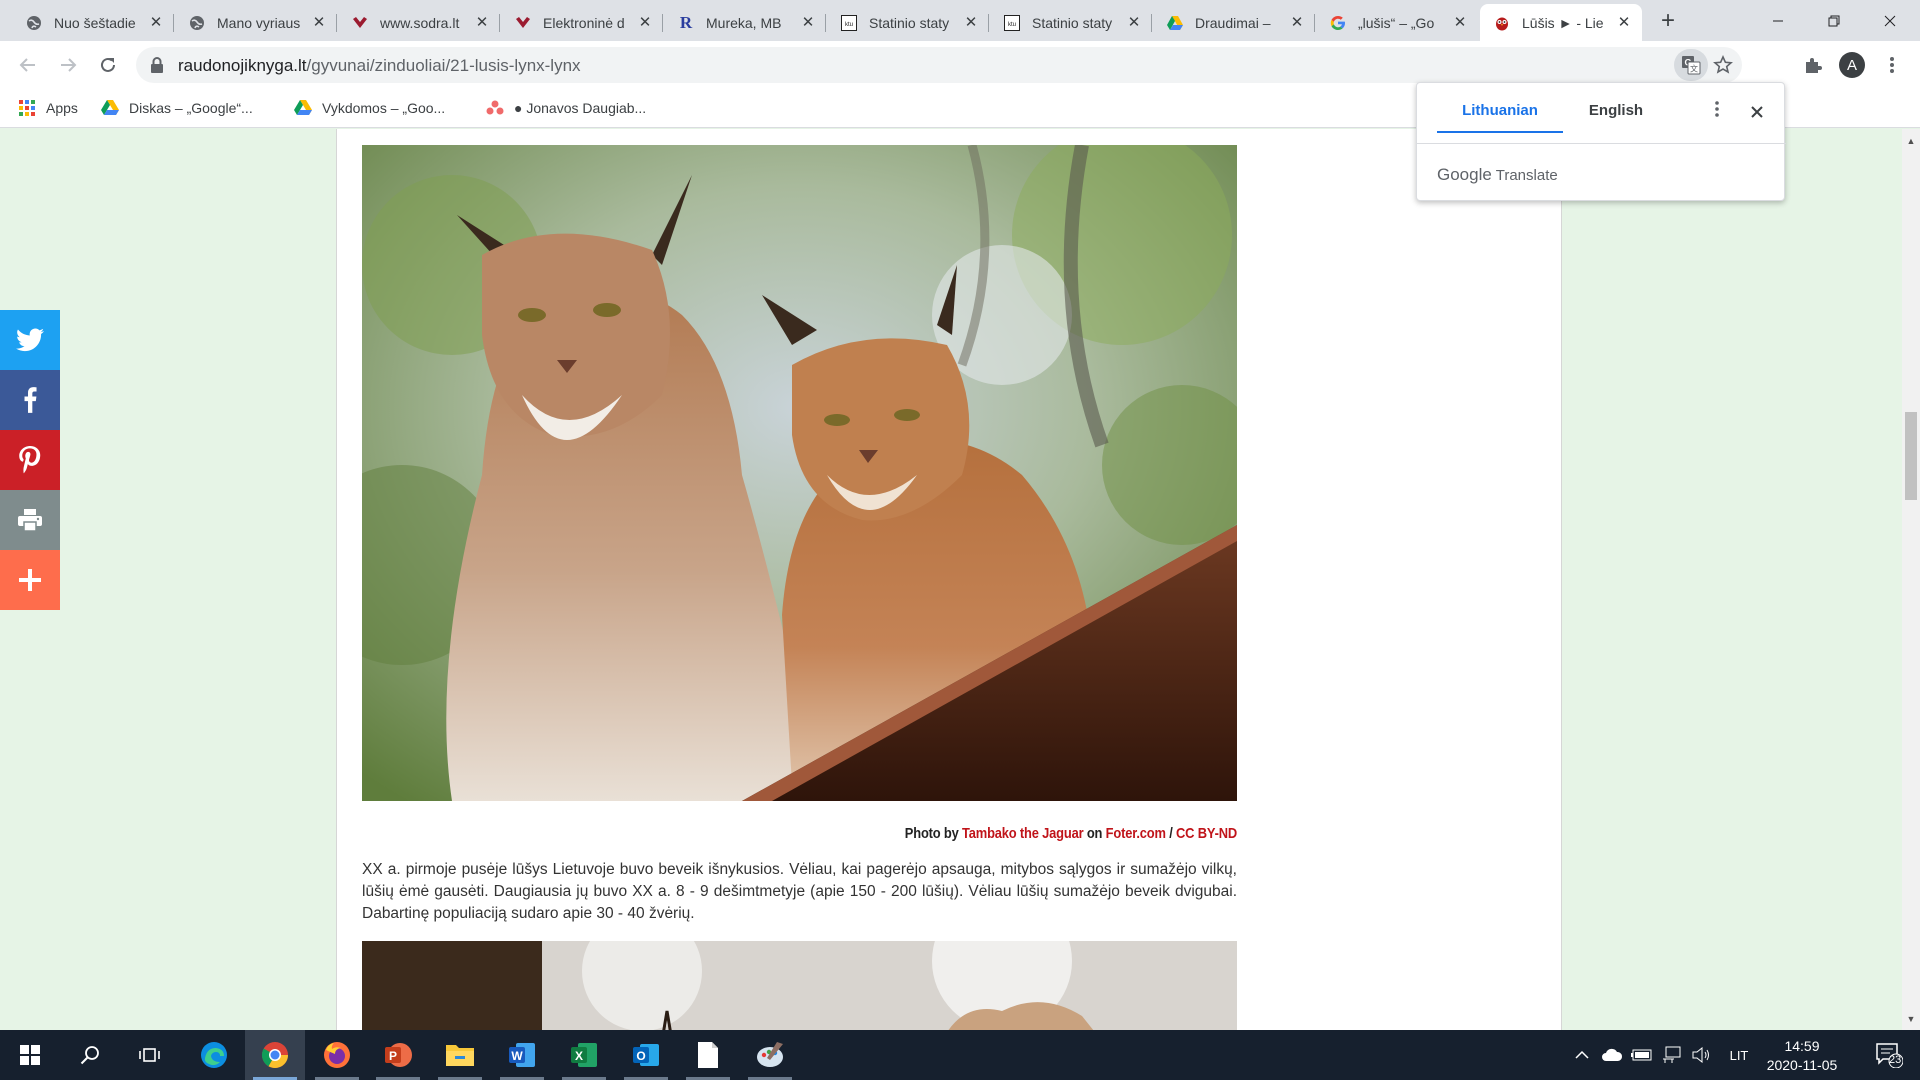 The image size is (1920, 1080). Describe the element at coordinates (1616, 115) in the screenshot. I see `lang-tab-english: English` at that location.